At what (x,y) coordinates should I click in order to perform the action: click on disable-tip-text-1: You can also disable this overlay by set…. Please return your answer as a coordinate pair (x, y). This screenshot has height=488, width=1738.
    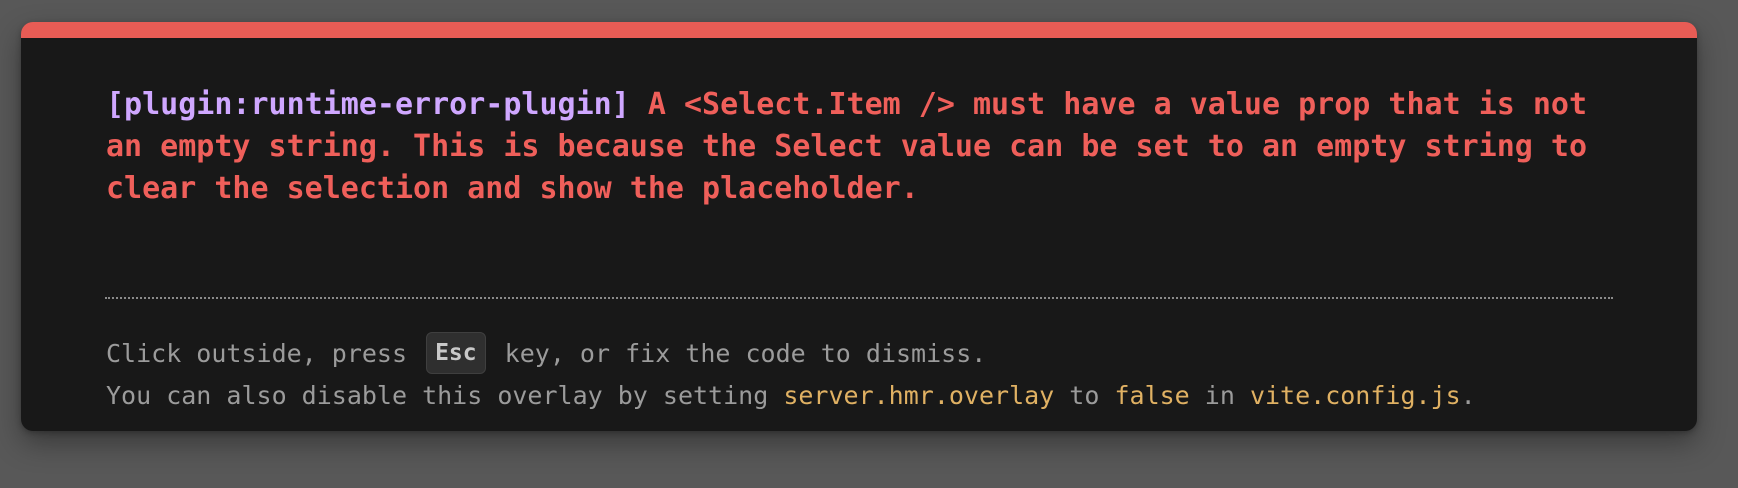
    Looking at the image, I should click on (445, 395).